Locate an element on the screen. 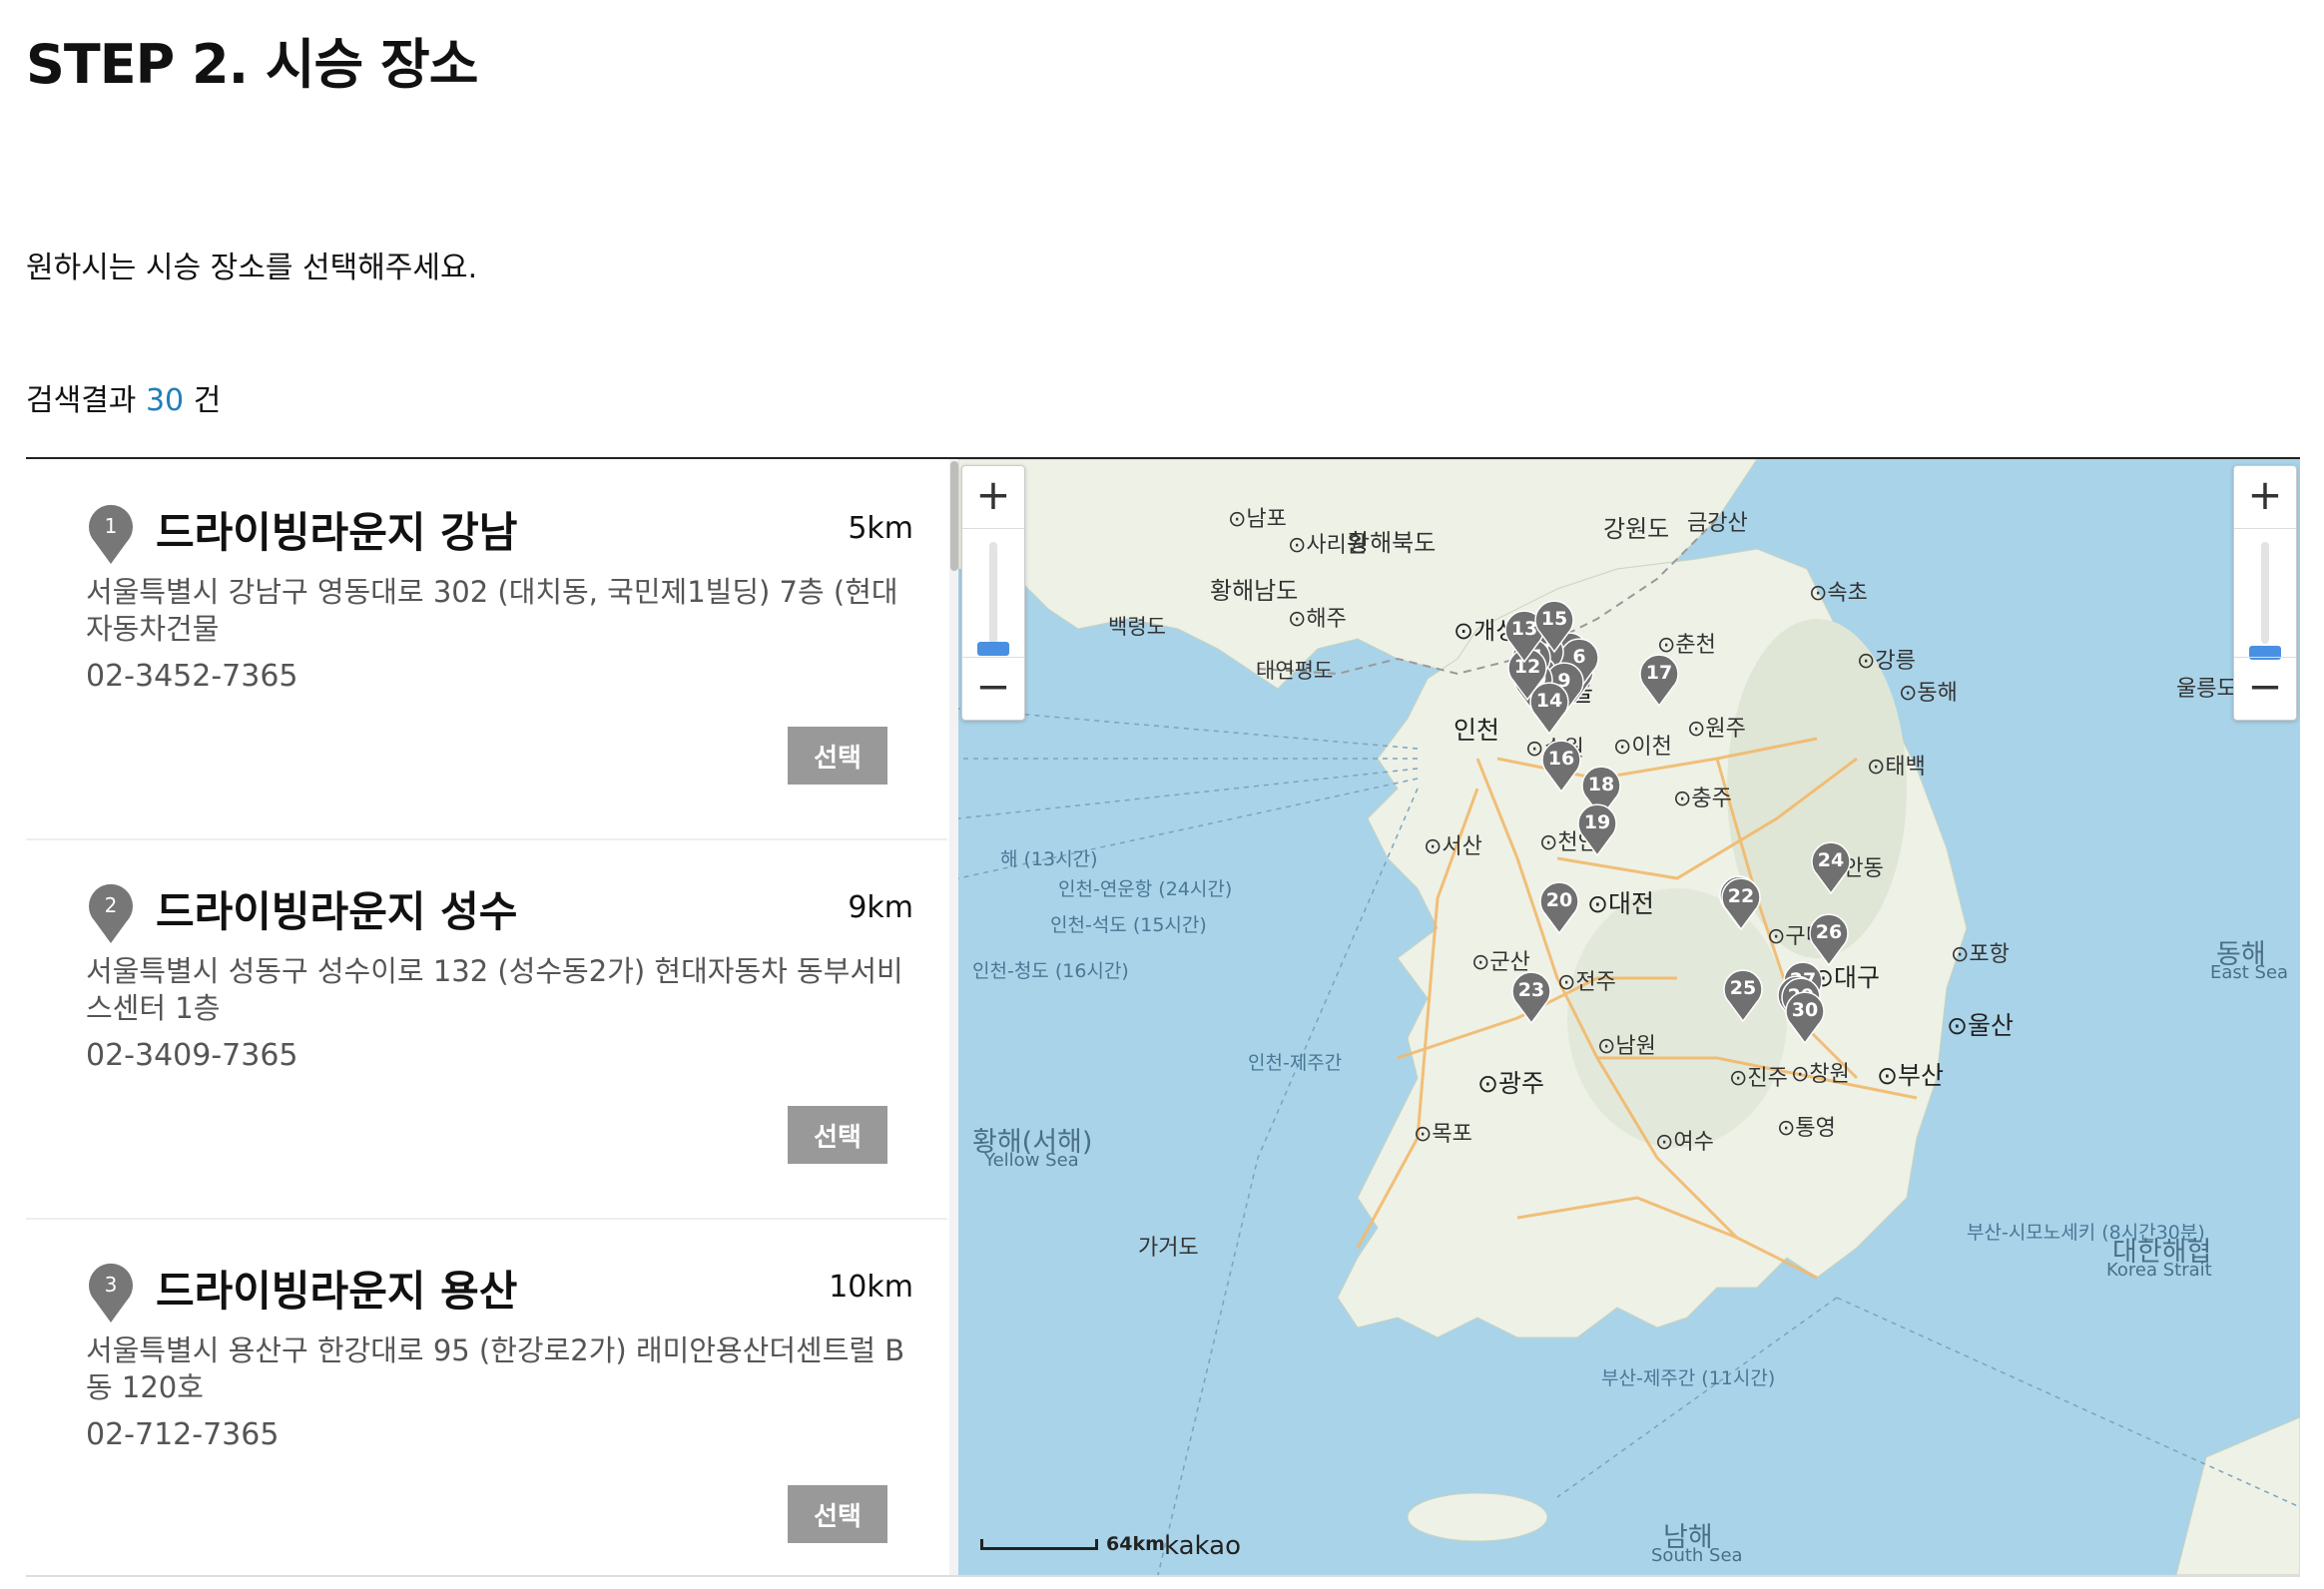 This screenshot has width=2324, height=1589. svg-text: 19 is located at coordinates (1597, 822).